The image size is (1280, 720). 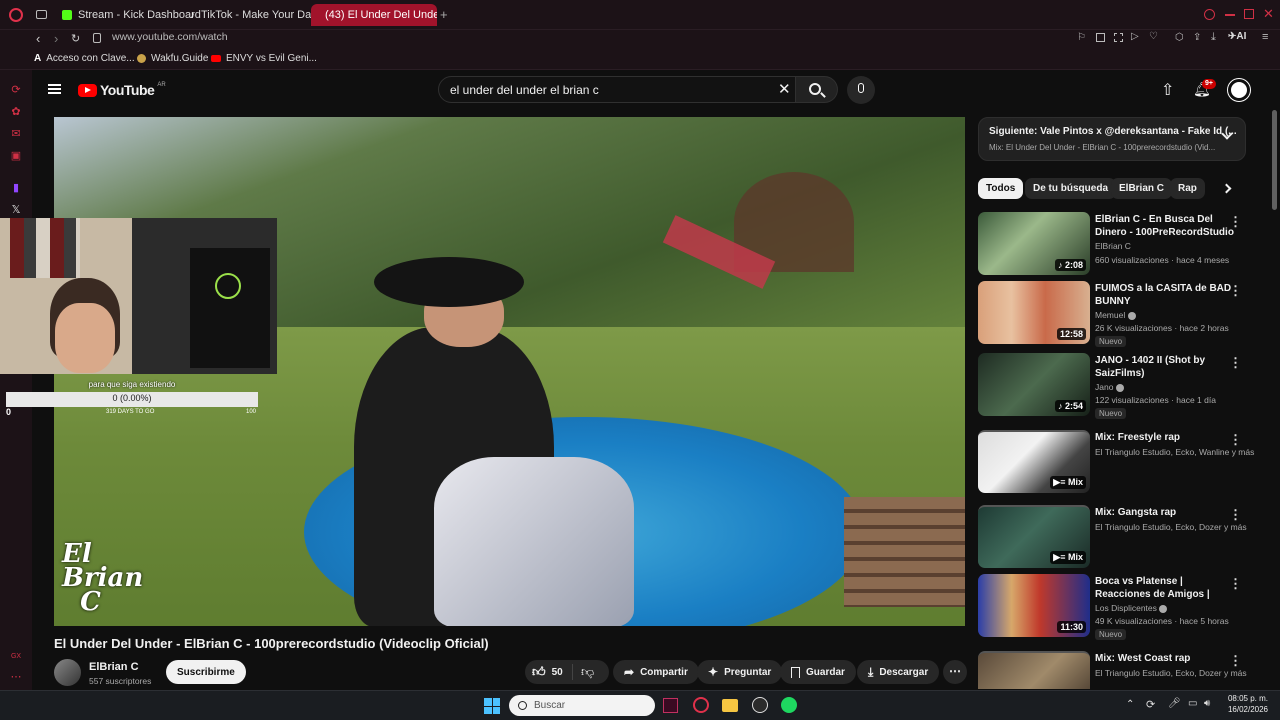 What do you see at coordinates (253, 15) in the screenshot?
I see `tab-tiktok: ♪ TikTok - Make Your Day` at bounding box center [253, 15].